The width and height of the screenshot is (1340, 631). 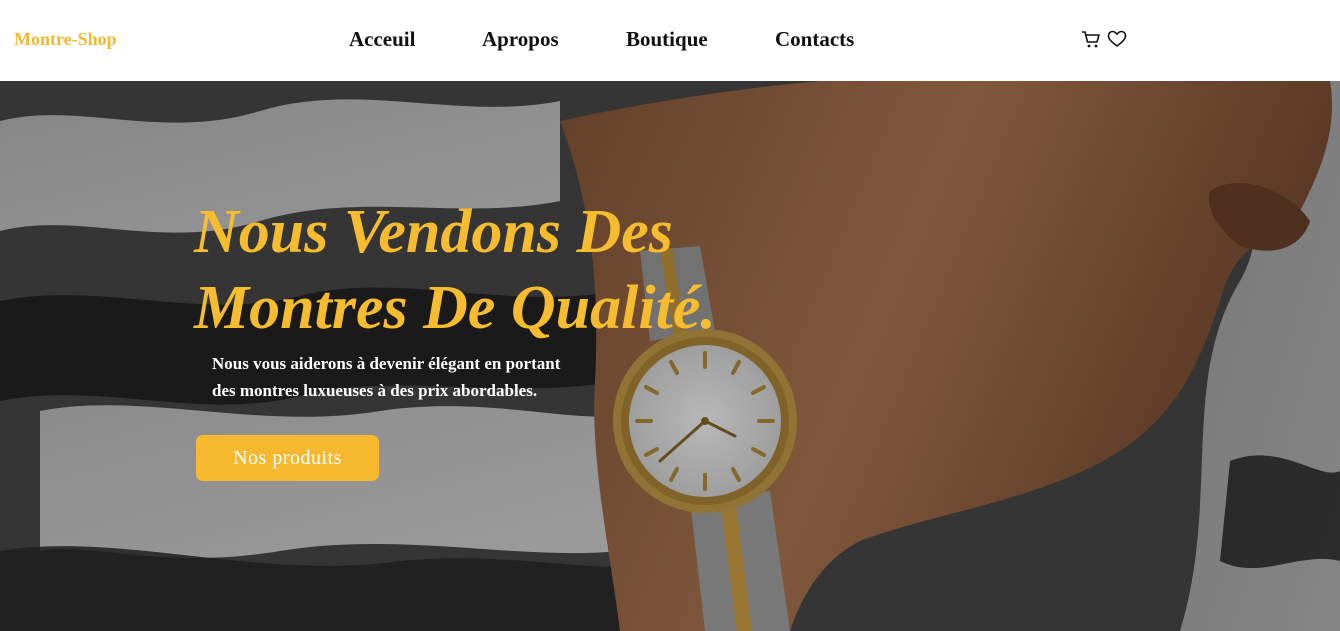 I want to click on nav-item-apropos: Apropos, so click(x=520, y=39).